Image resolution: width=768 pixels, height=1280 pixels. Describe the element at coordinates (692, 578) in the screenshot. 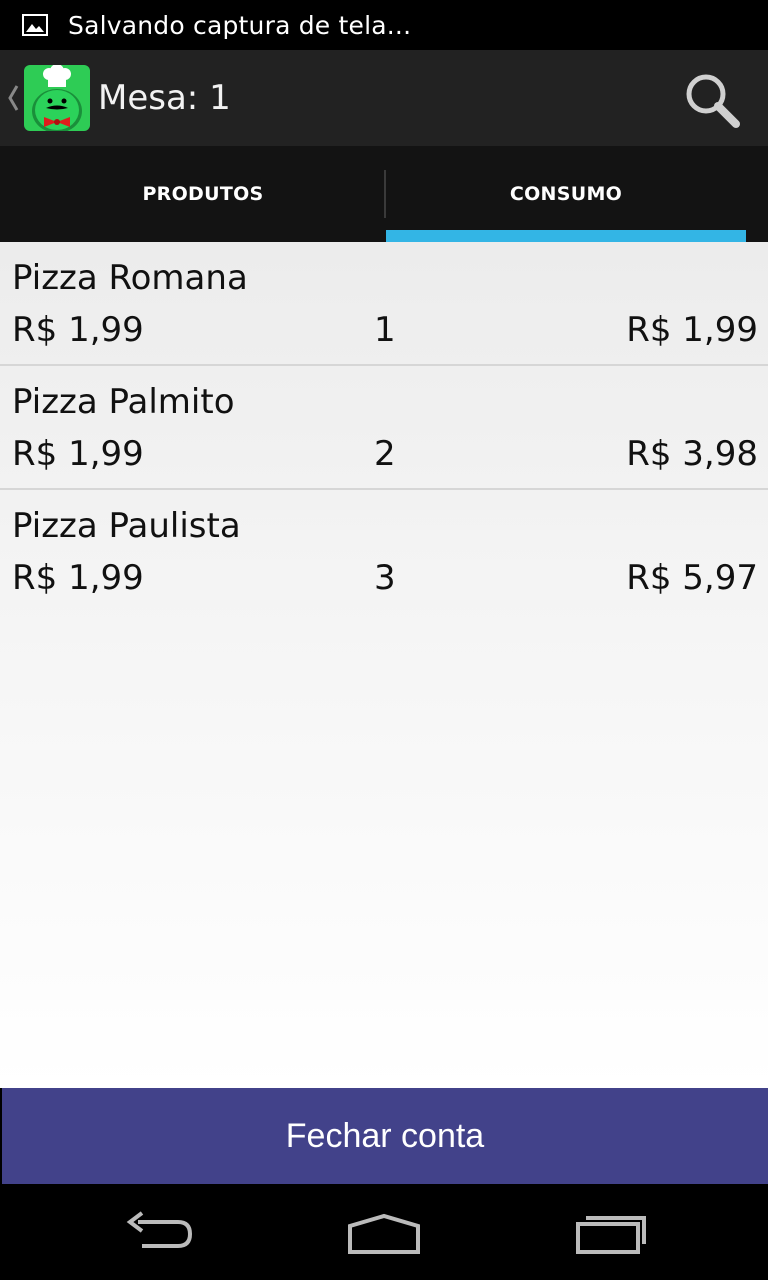

I see `item-total: R$ 5,97` at that location.